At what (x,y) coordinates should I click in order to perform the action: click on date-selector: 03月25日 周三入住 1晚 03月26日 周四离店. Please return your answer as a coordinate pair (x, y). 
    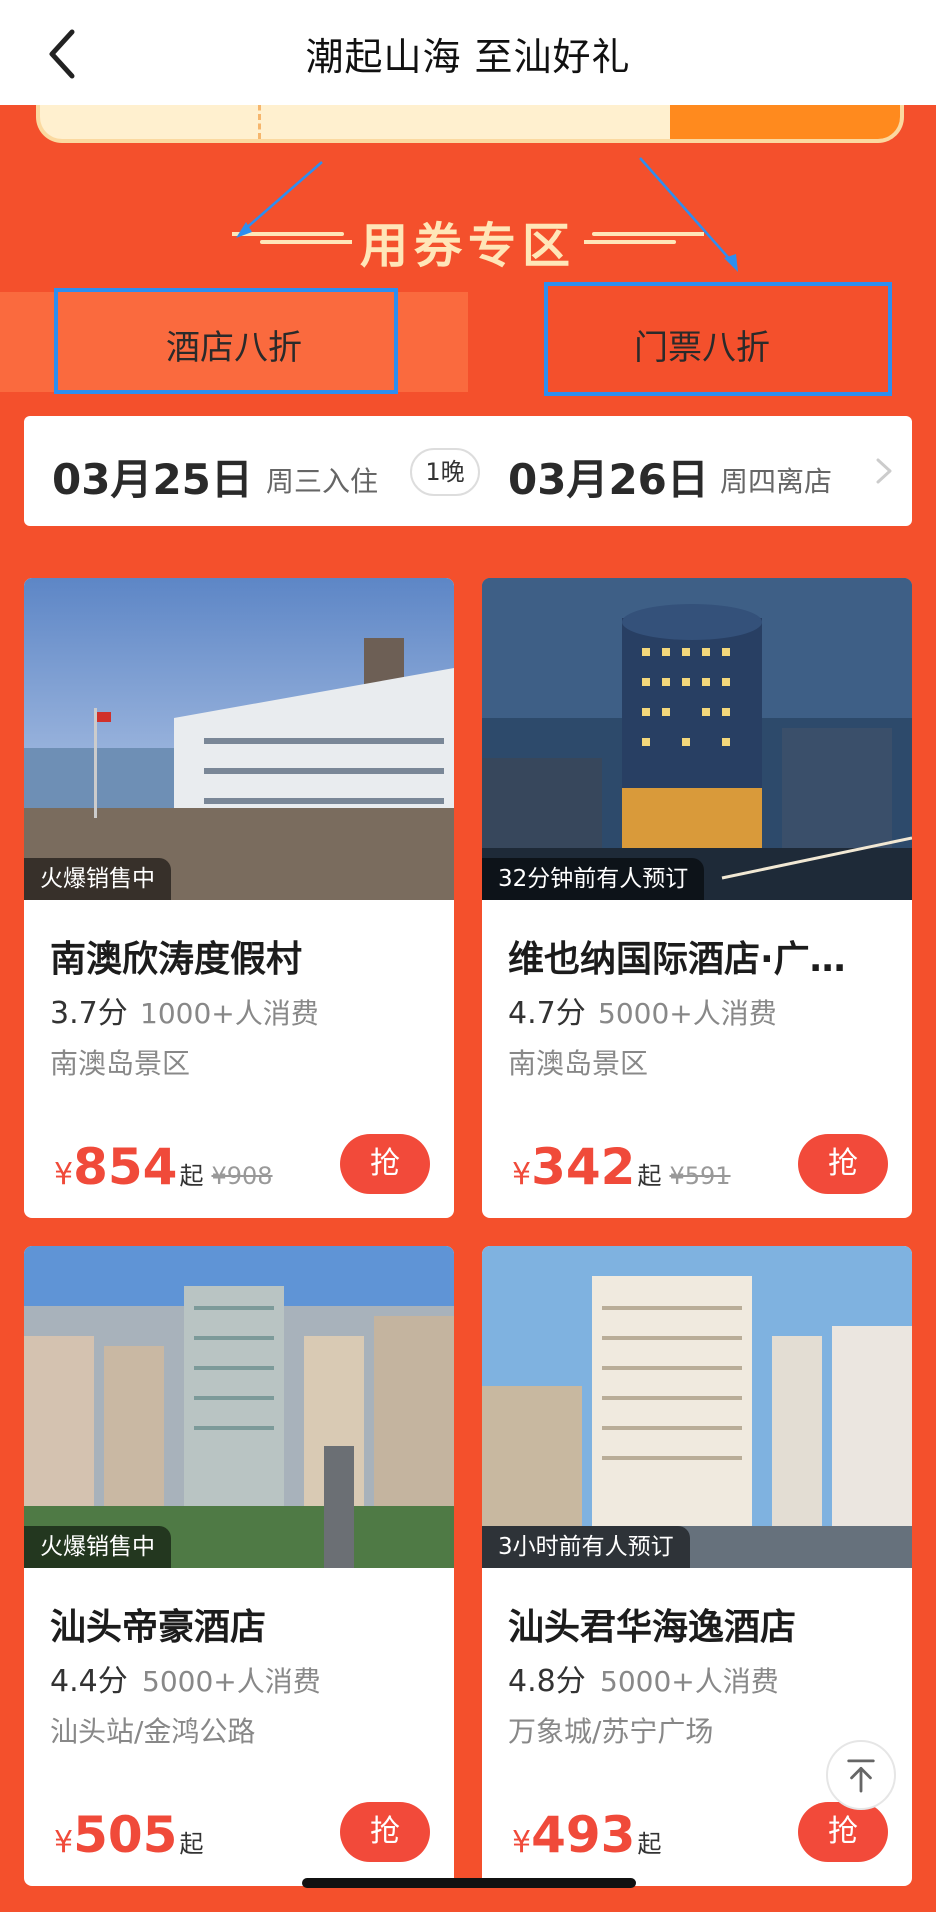
    Looking at the image, I should click on (468, 471).